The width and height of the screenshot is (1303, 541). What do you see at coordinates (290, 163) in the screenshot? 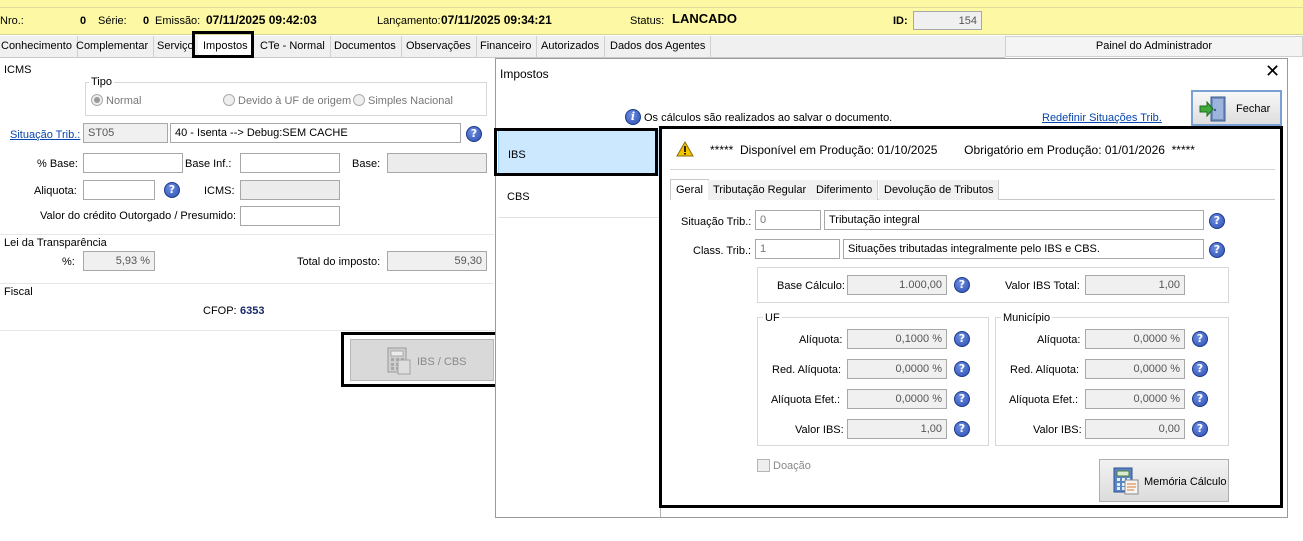
I see `base-inf-field` at bounding box center [290, 163].